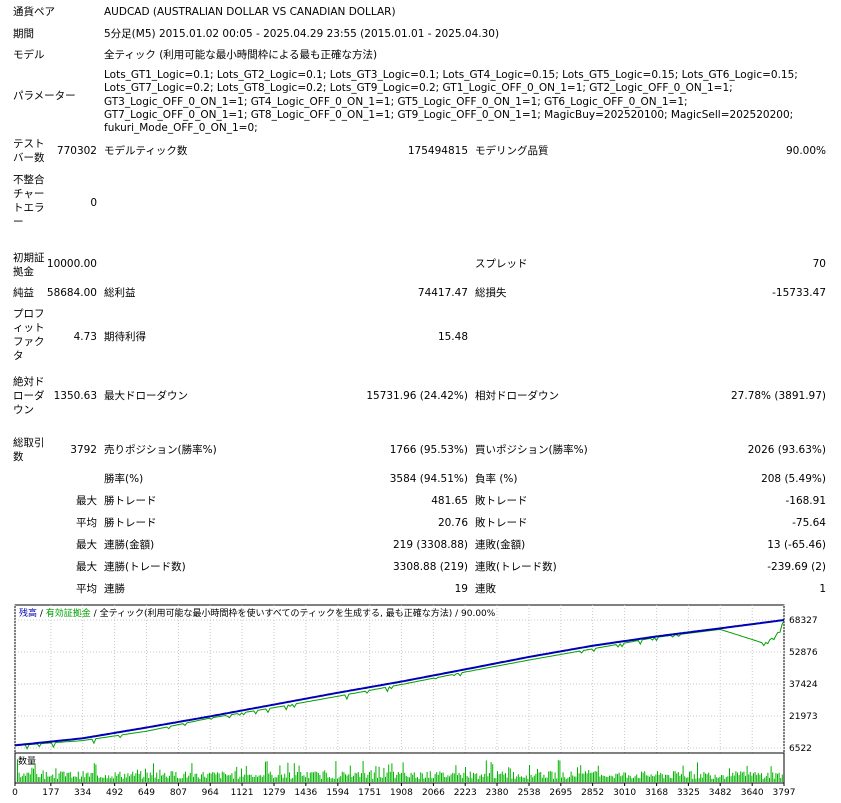 The height and width of the screenshot is (803, 841). Describe the element at coordinates (497, 793) in the screenshot. I see `x-tick-label: 2380` at that location.